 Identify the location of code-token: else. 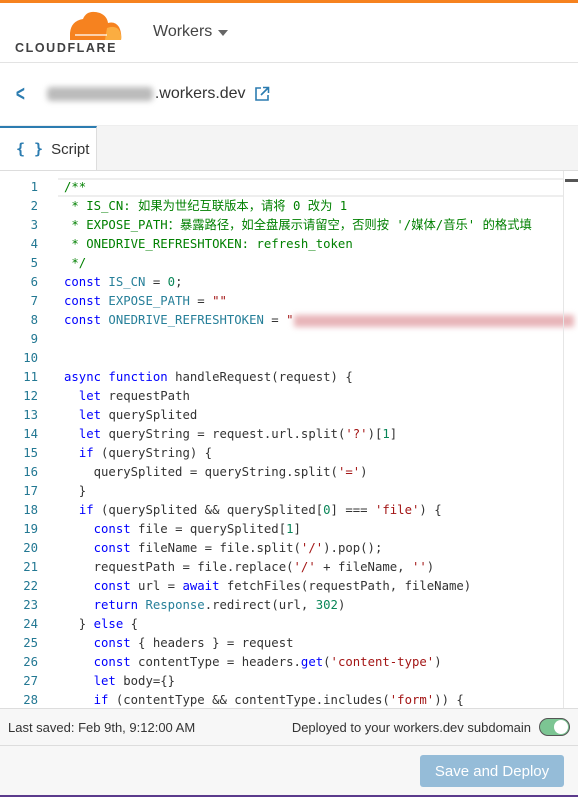
(112, 624).